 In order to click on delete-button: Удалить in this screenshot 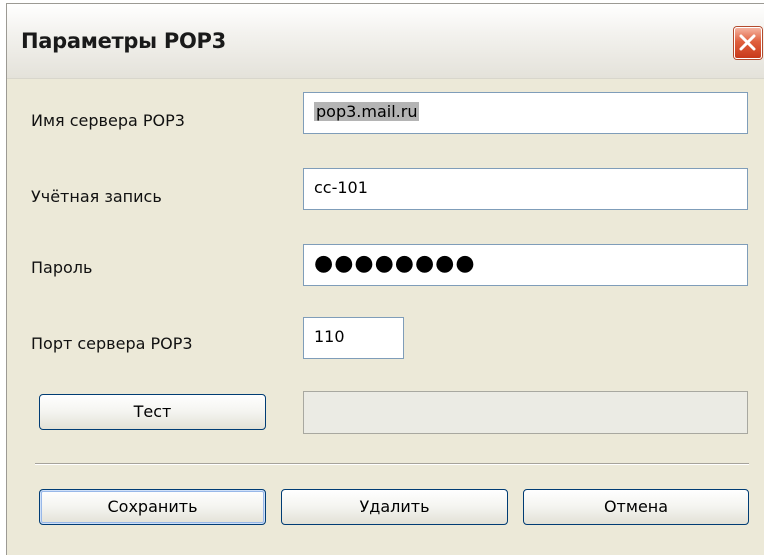, I will do `click(394, 507)`.